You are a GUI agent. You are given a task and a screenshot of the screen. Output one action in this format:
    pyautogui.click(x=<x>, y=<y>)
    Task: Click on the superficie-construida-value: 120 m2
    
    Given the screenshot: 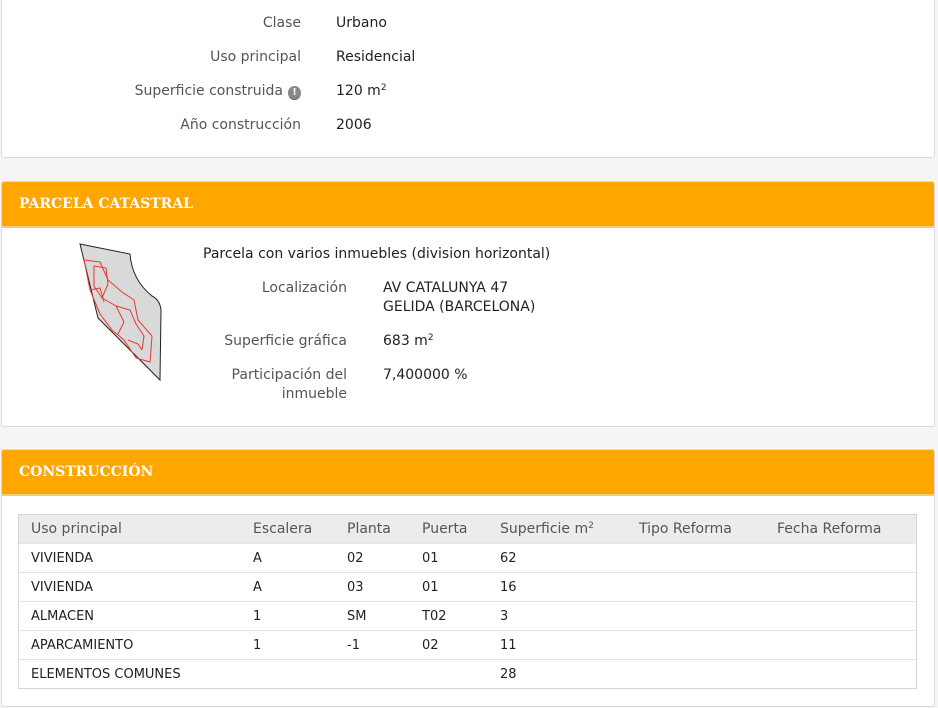 What is the action you would take?
    pyautogui.click(x=361, y=91)
    